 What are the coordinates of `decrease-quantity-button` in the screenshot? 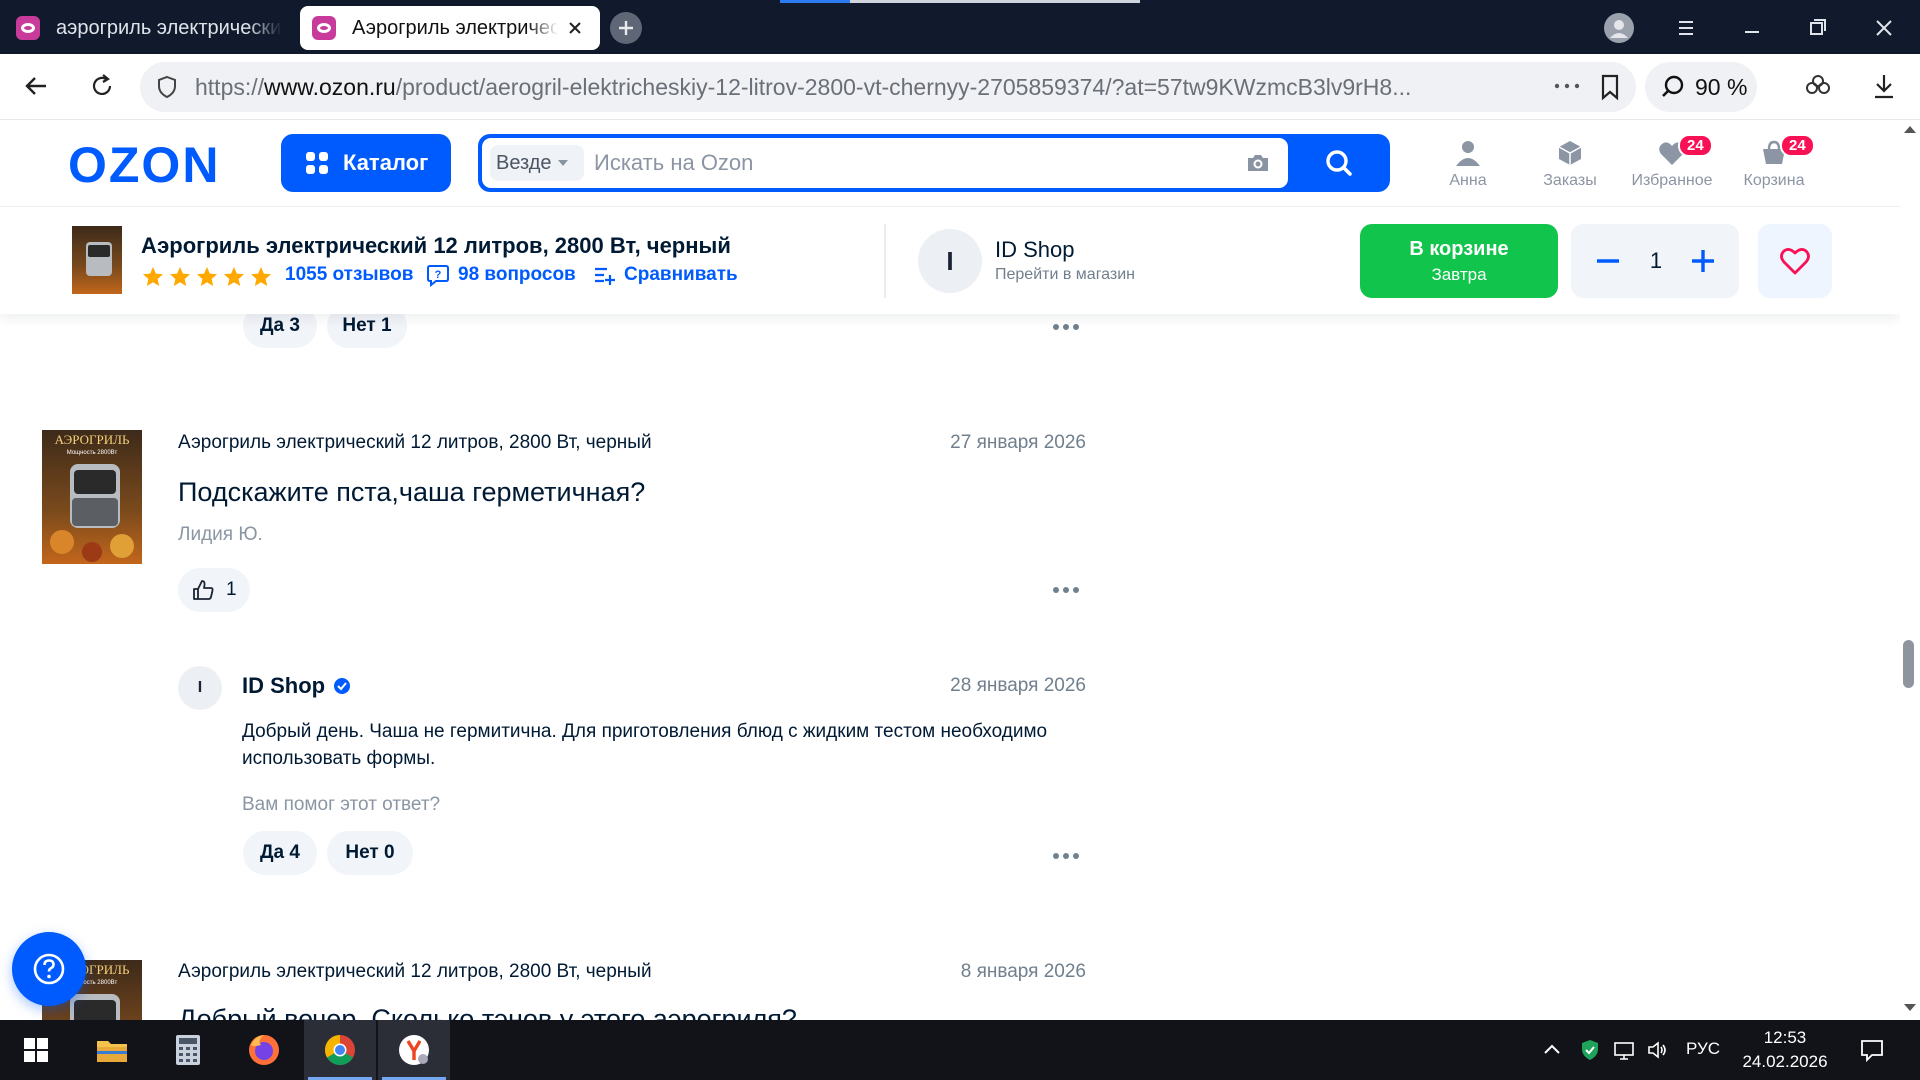 It's located at (1608, 261).